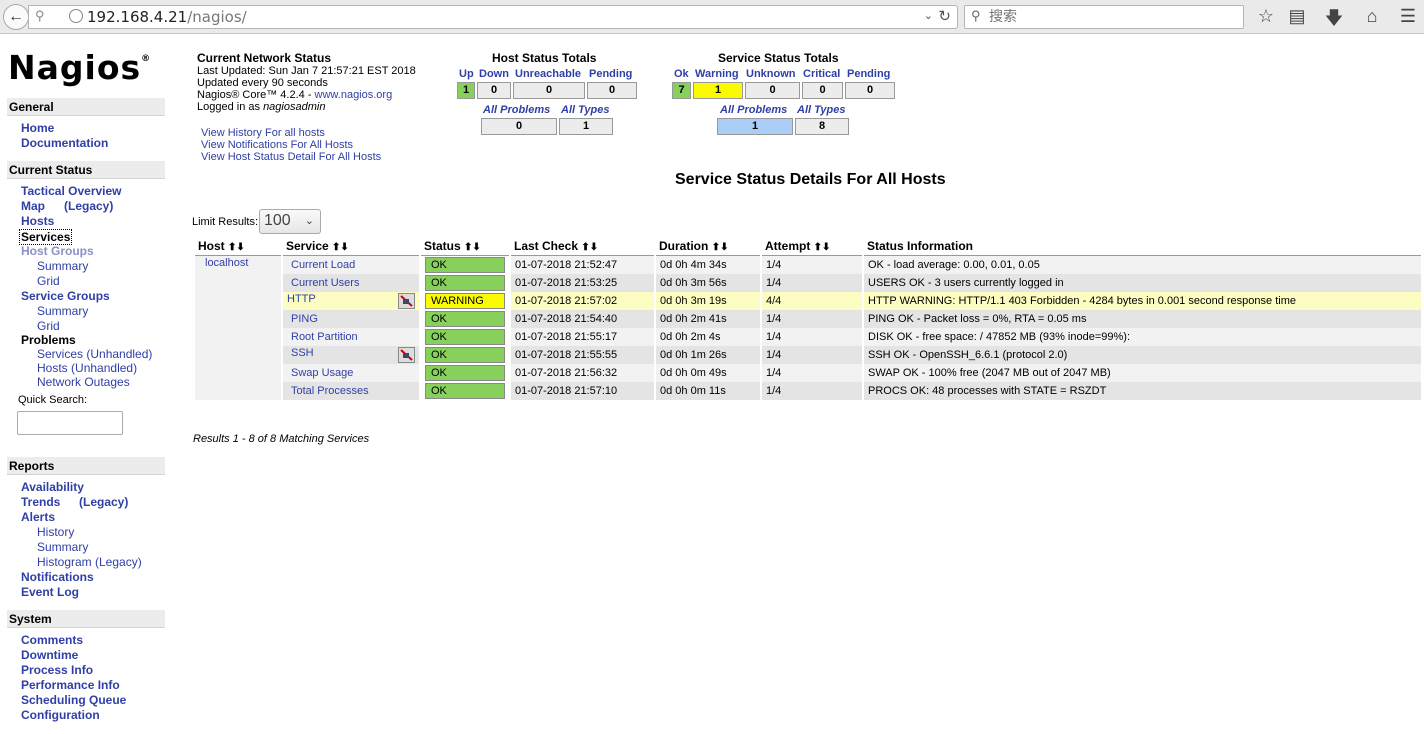  I want to click on service-warning-label: Warning, so click(717, 74).